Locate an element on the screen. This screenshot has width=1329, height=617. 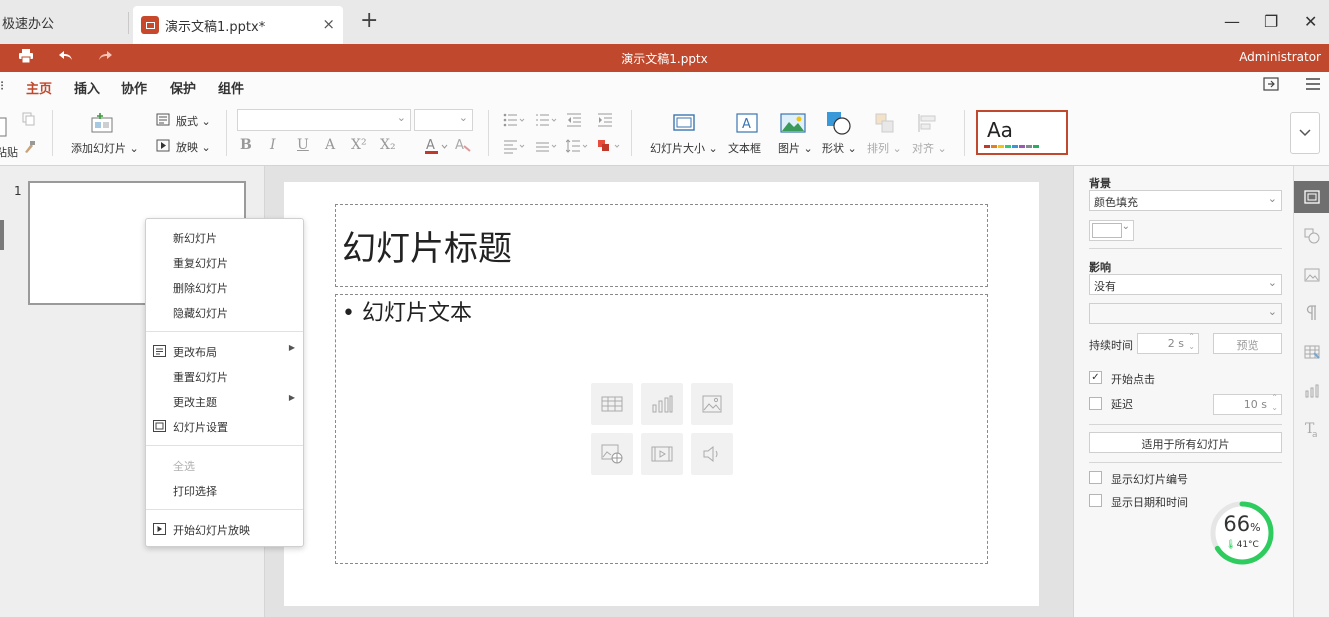
picture-icon is located at coordinates (793, 124).